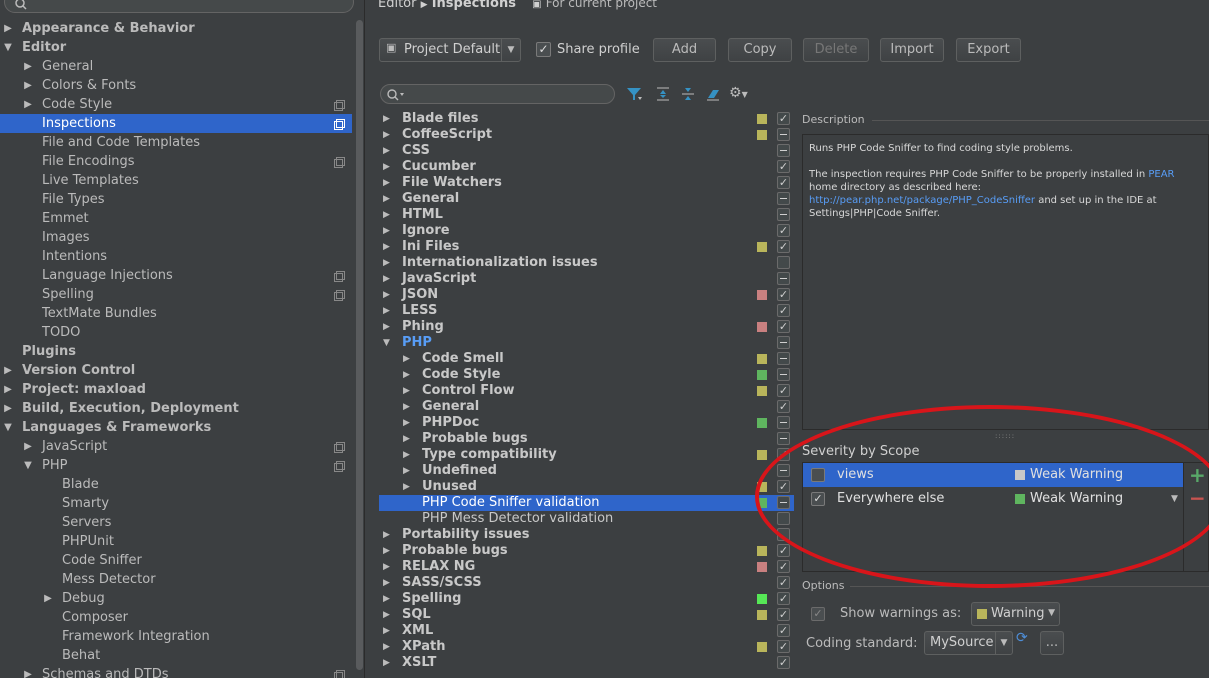 This screenshot has width=1209, height=678. Describe the element at coordinates (586, 135) in the screenshot. I see `inspection-row: ▶ CoffeeScript` at that location.